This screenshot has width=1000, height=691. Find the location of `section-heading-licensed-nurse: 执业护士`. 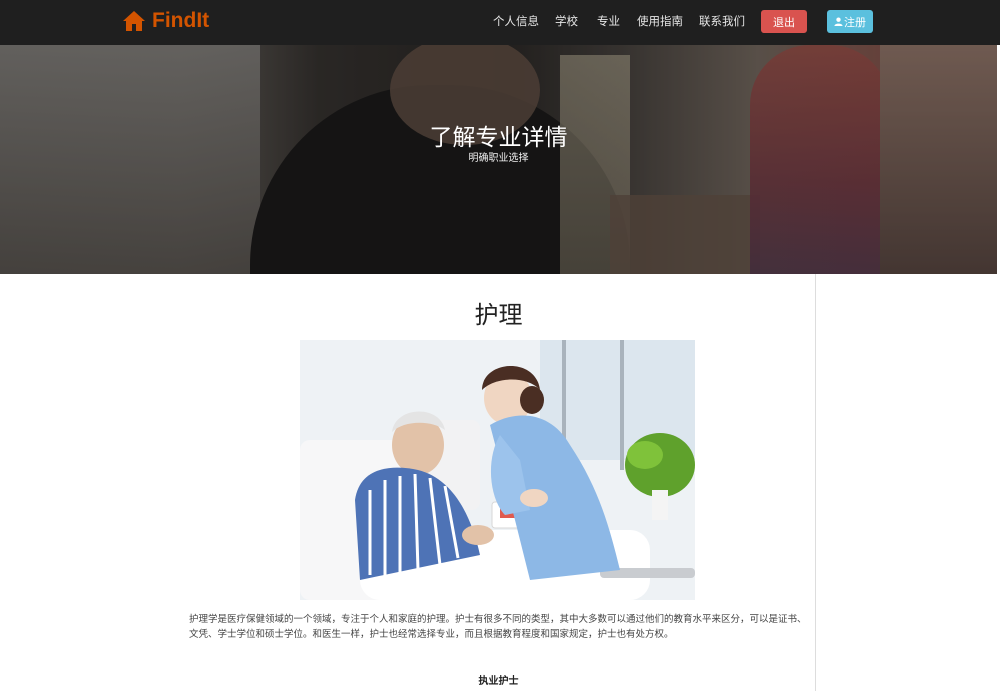

section-heading-licensed-nurse: 执业护士 is located at coordinates (498, 681).